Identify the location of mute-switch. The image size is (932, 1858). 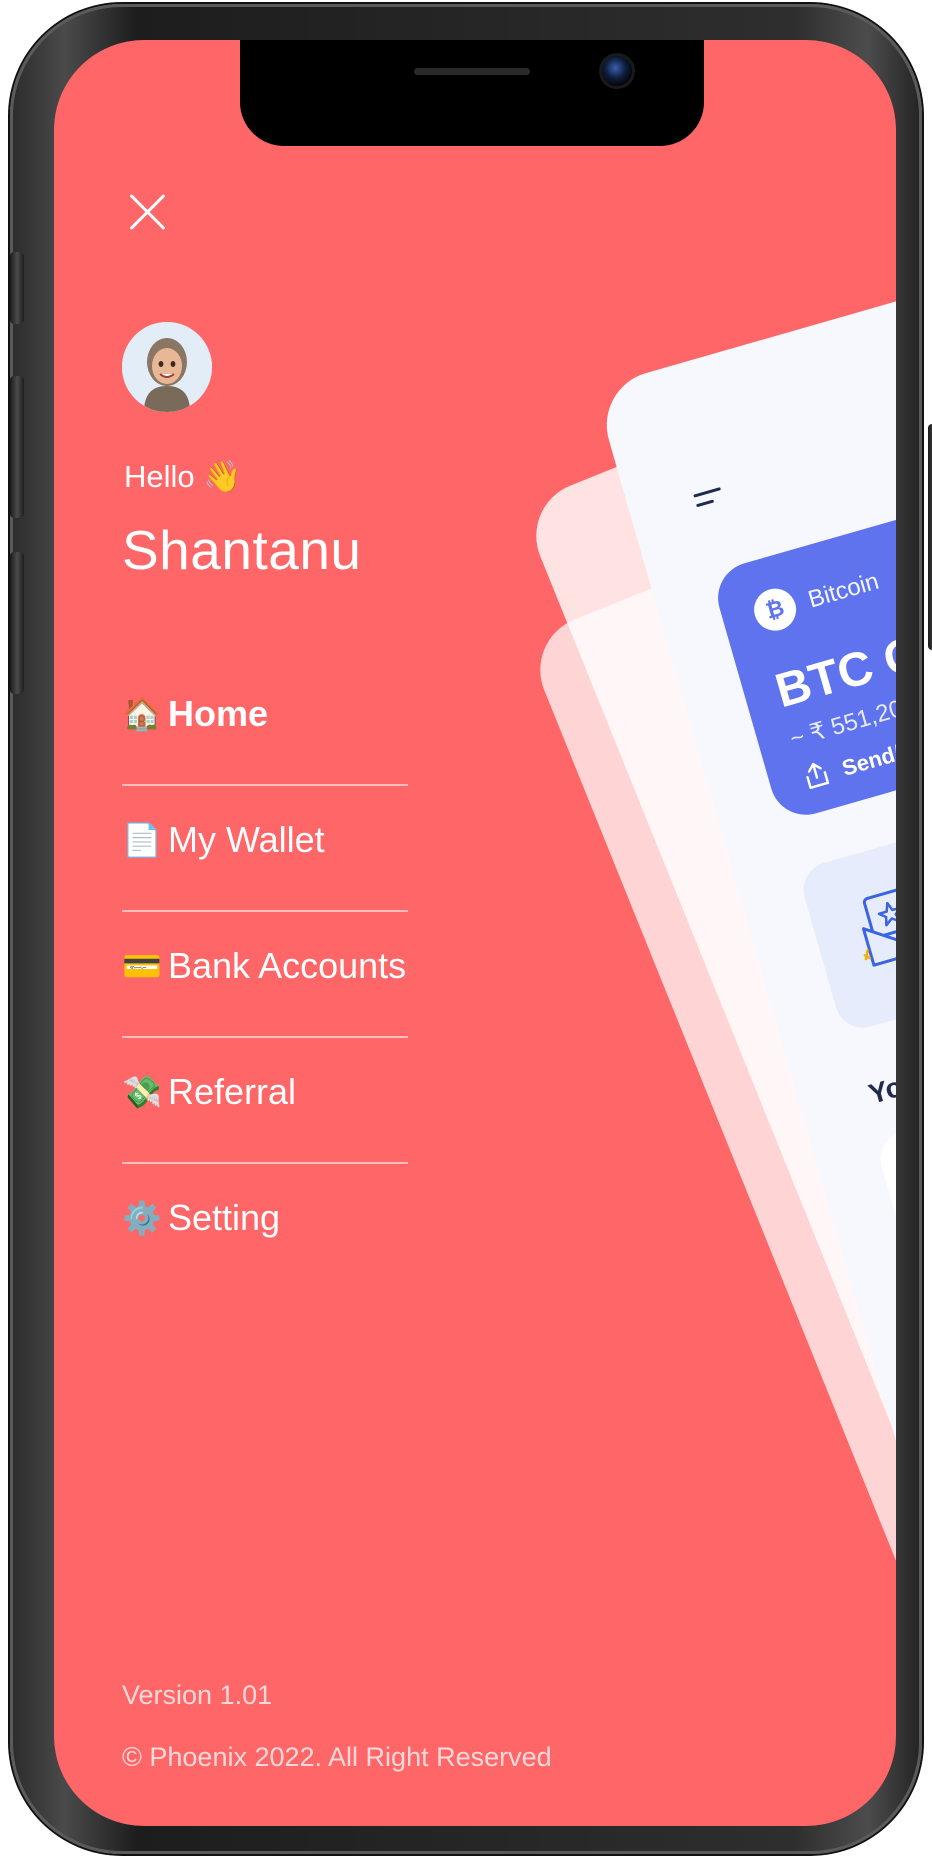
(17, 288).